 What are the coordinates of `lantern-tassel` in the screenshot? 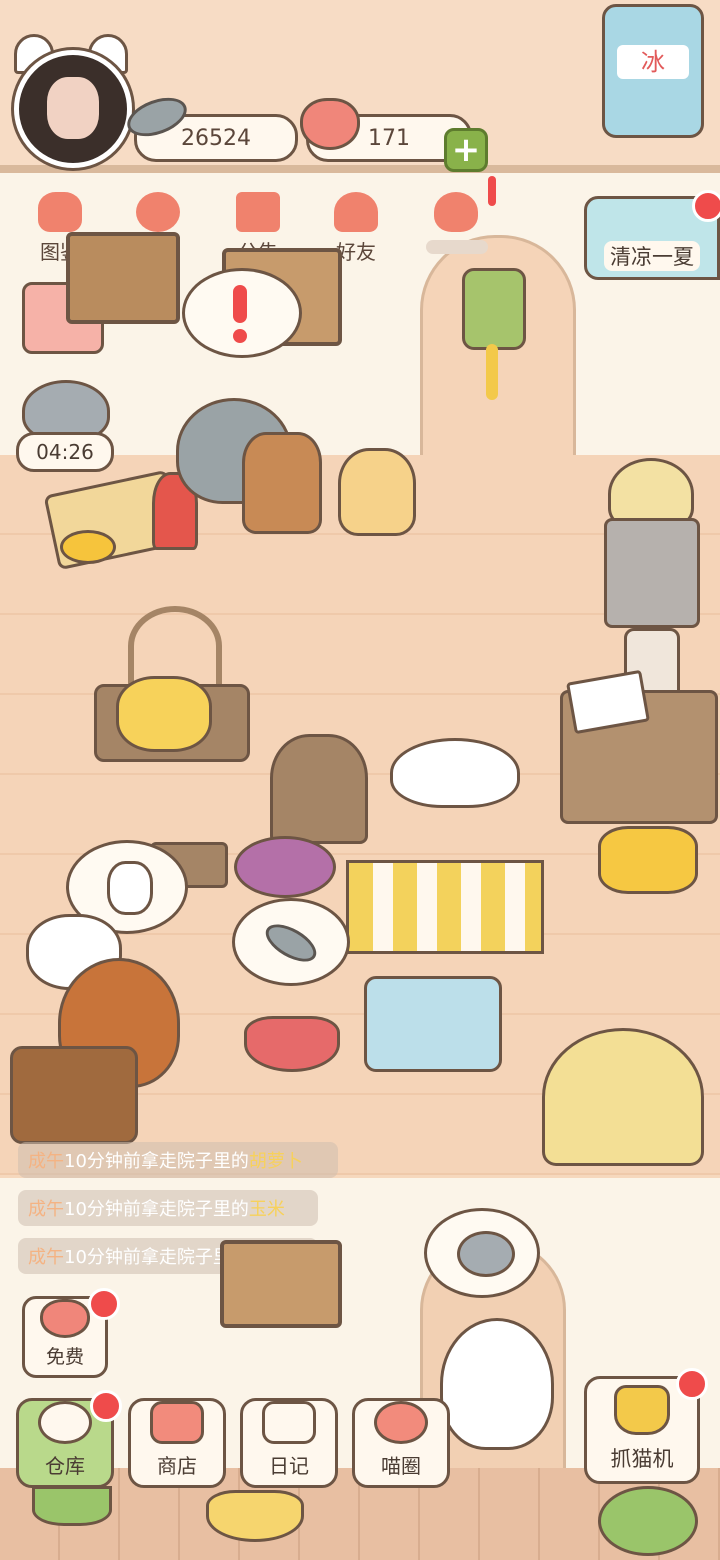 It's located at (492, 372).